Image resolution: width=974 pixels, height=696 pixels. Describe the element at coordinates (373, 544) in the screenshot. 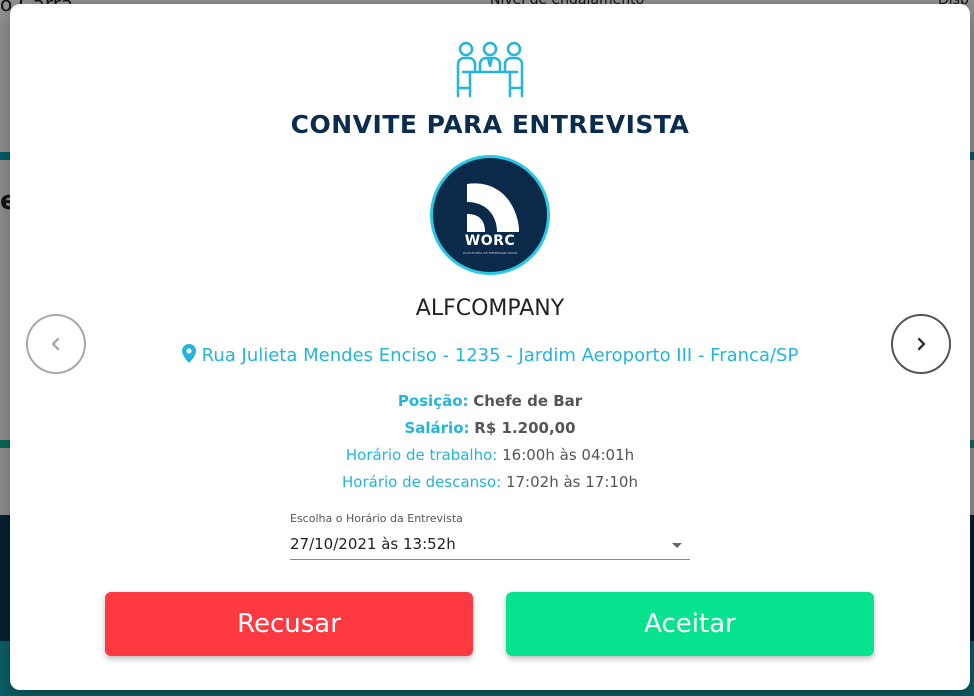

I see `interview-time-value: 27/10/2021 às 13:52h` at that location.